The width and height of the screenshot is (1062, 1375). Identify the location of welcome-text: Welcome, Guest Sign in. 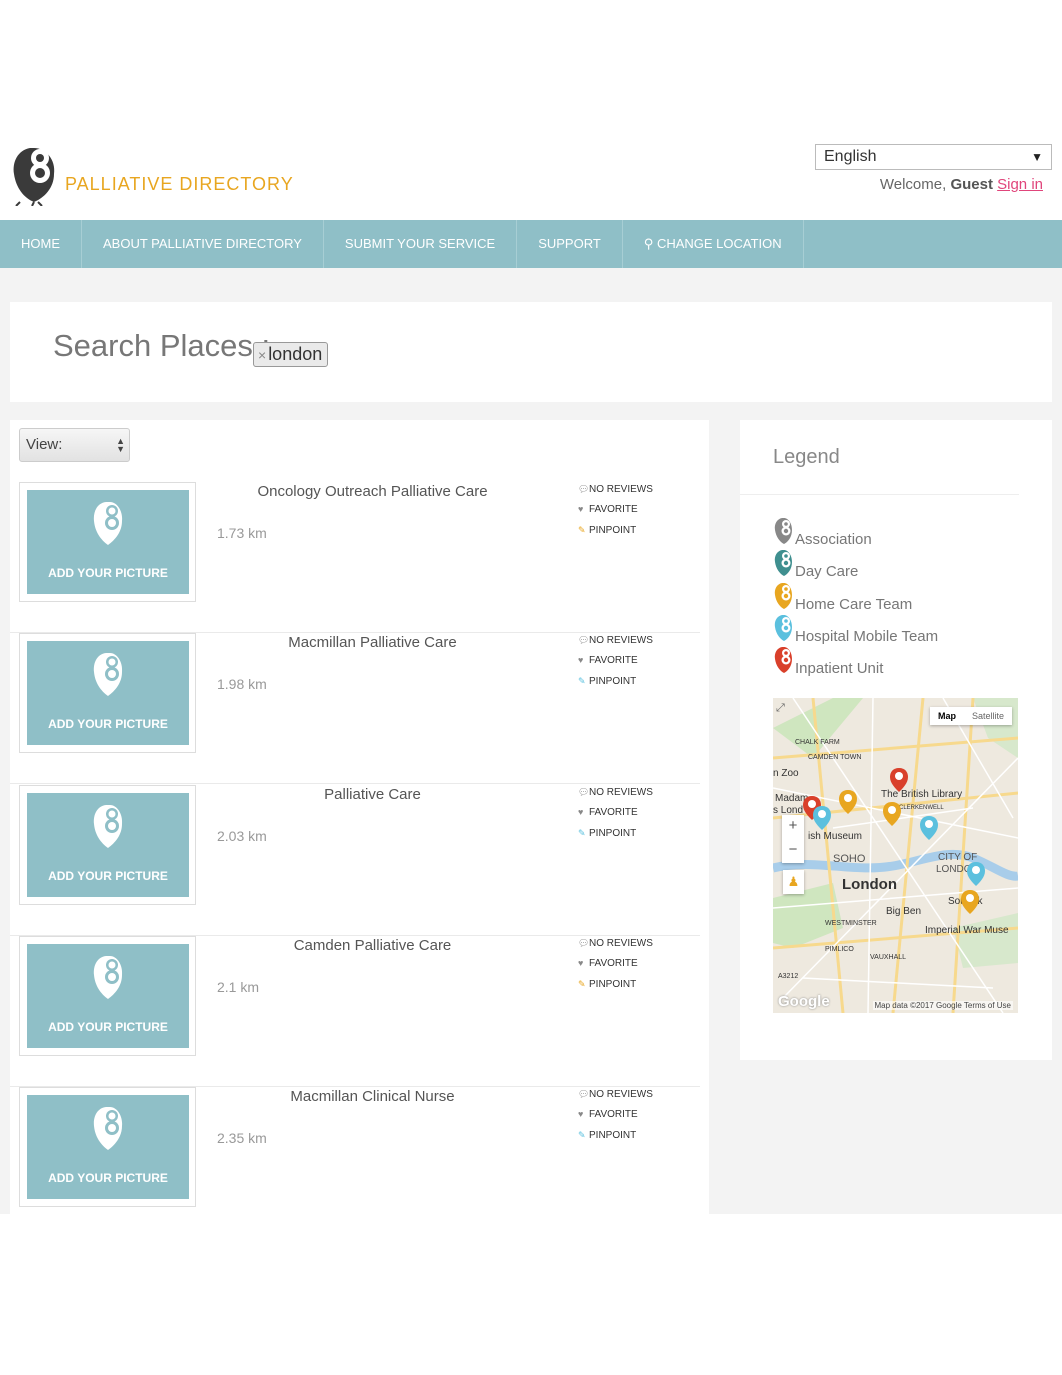
(961, 184).